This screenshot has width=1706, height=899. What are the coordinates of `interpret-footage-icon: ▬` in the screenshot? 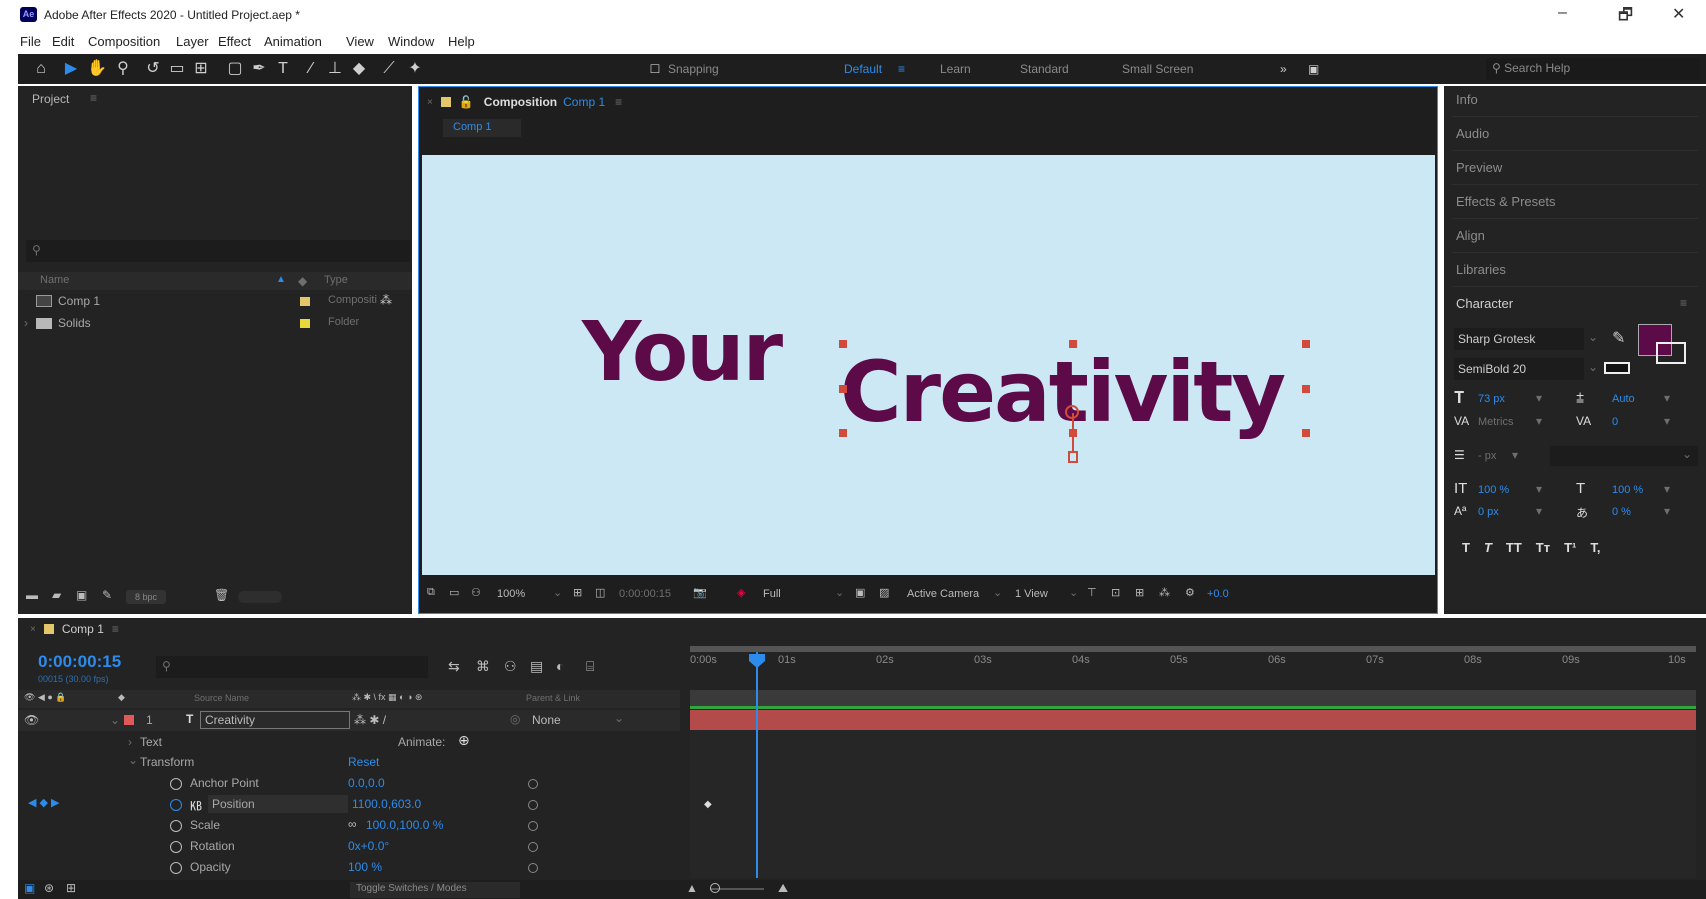 It's located at (32, 595).